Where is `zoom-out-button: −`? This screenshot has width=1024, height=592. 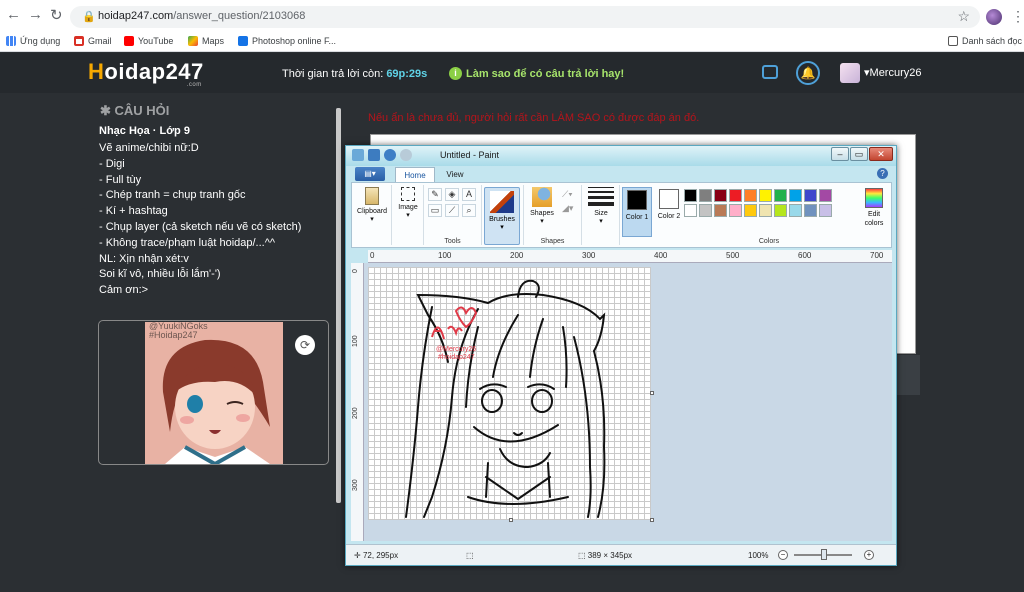
zoom-out-button: − is located at coordinates (783, 555).